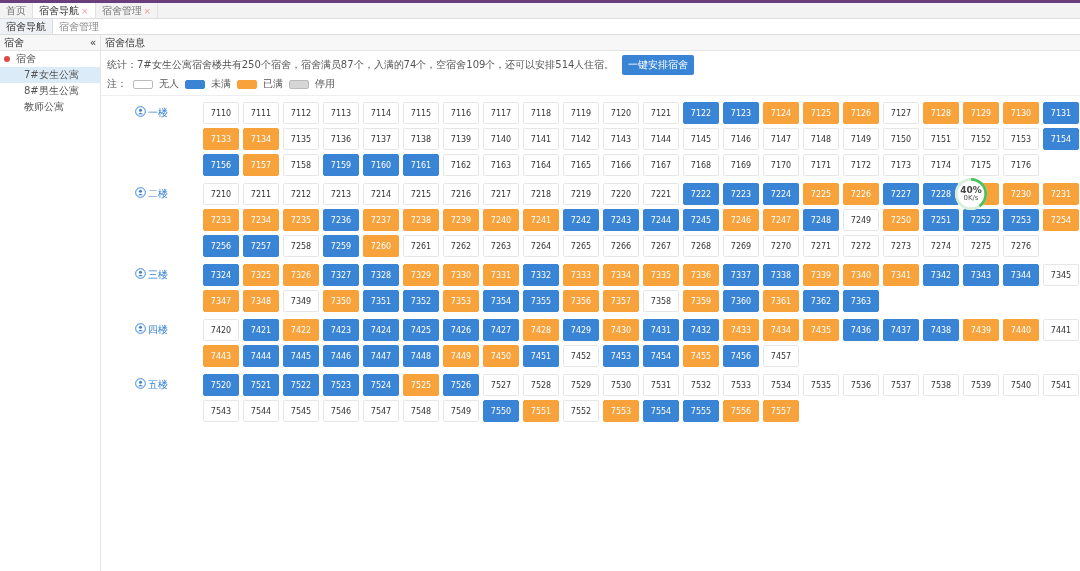 The image size is (1080, 571). I want to click on floor-label: 四楼, so click(158, 330).